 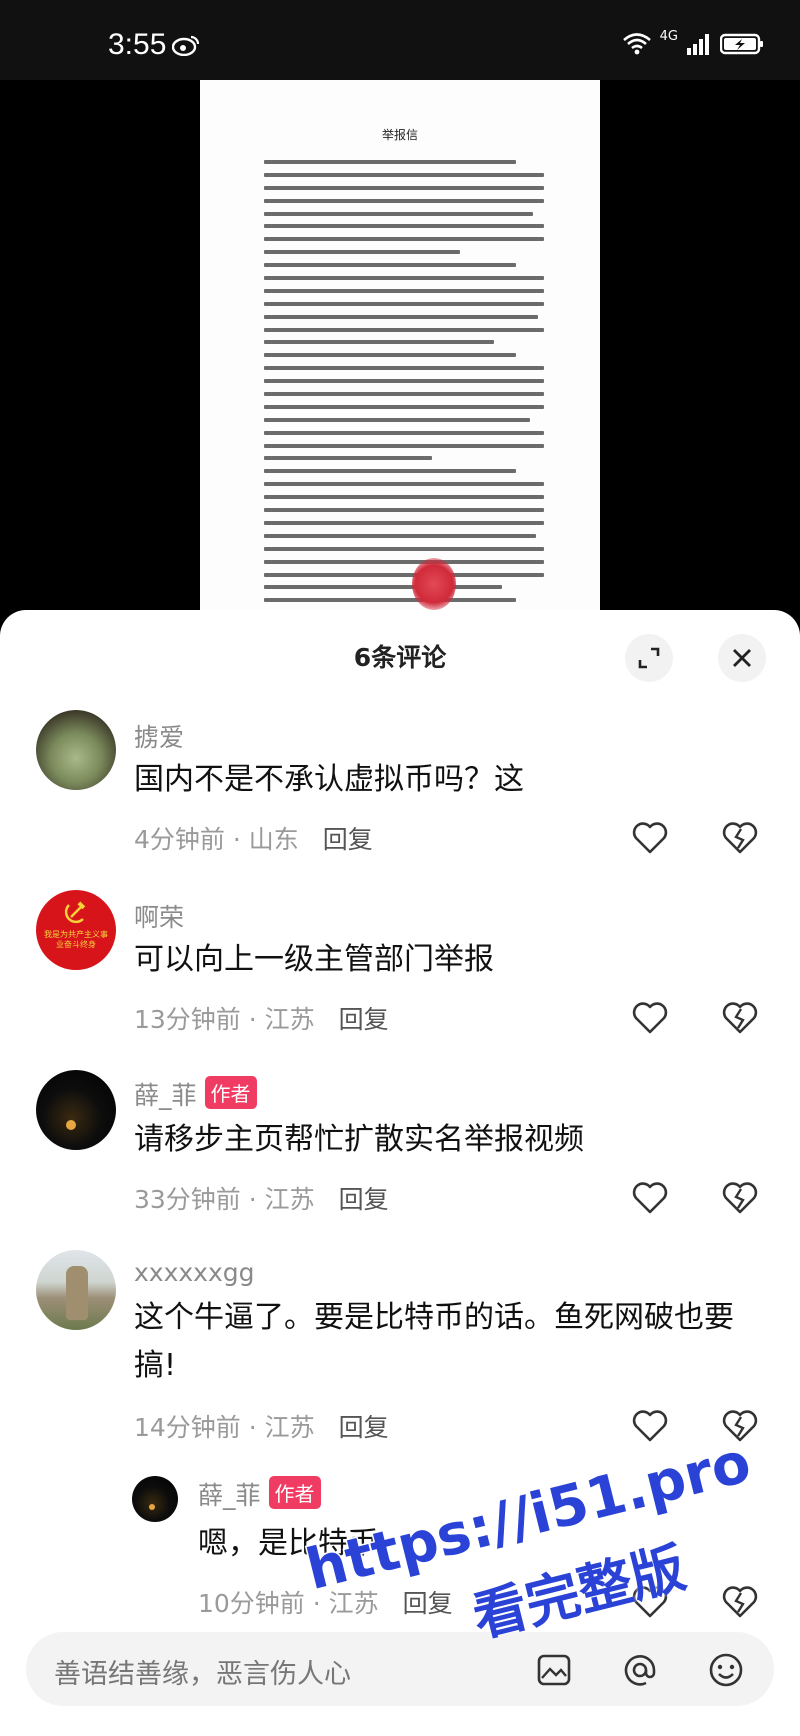 I want to click on comment-meta: 33分钟前 · 江苏 回复, so click(x=261, y=1198).